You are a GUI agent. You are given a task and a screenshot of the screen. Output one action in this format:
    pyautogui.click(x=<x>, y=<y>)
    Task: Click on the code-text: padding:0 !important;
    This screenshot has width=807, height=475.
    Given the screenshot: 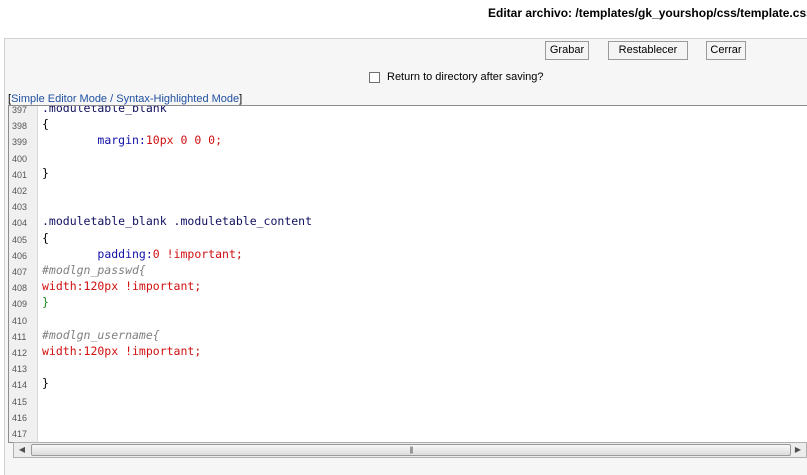 What is the action you would take?
    pyautogui.click(x=142, y=254)
    